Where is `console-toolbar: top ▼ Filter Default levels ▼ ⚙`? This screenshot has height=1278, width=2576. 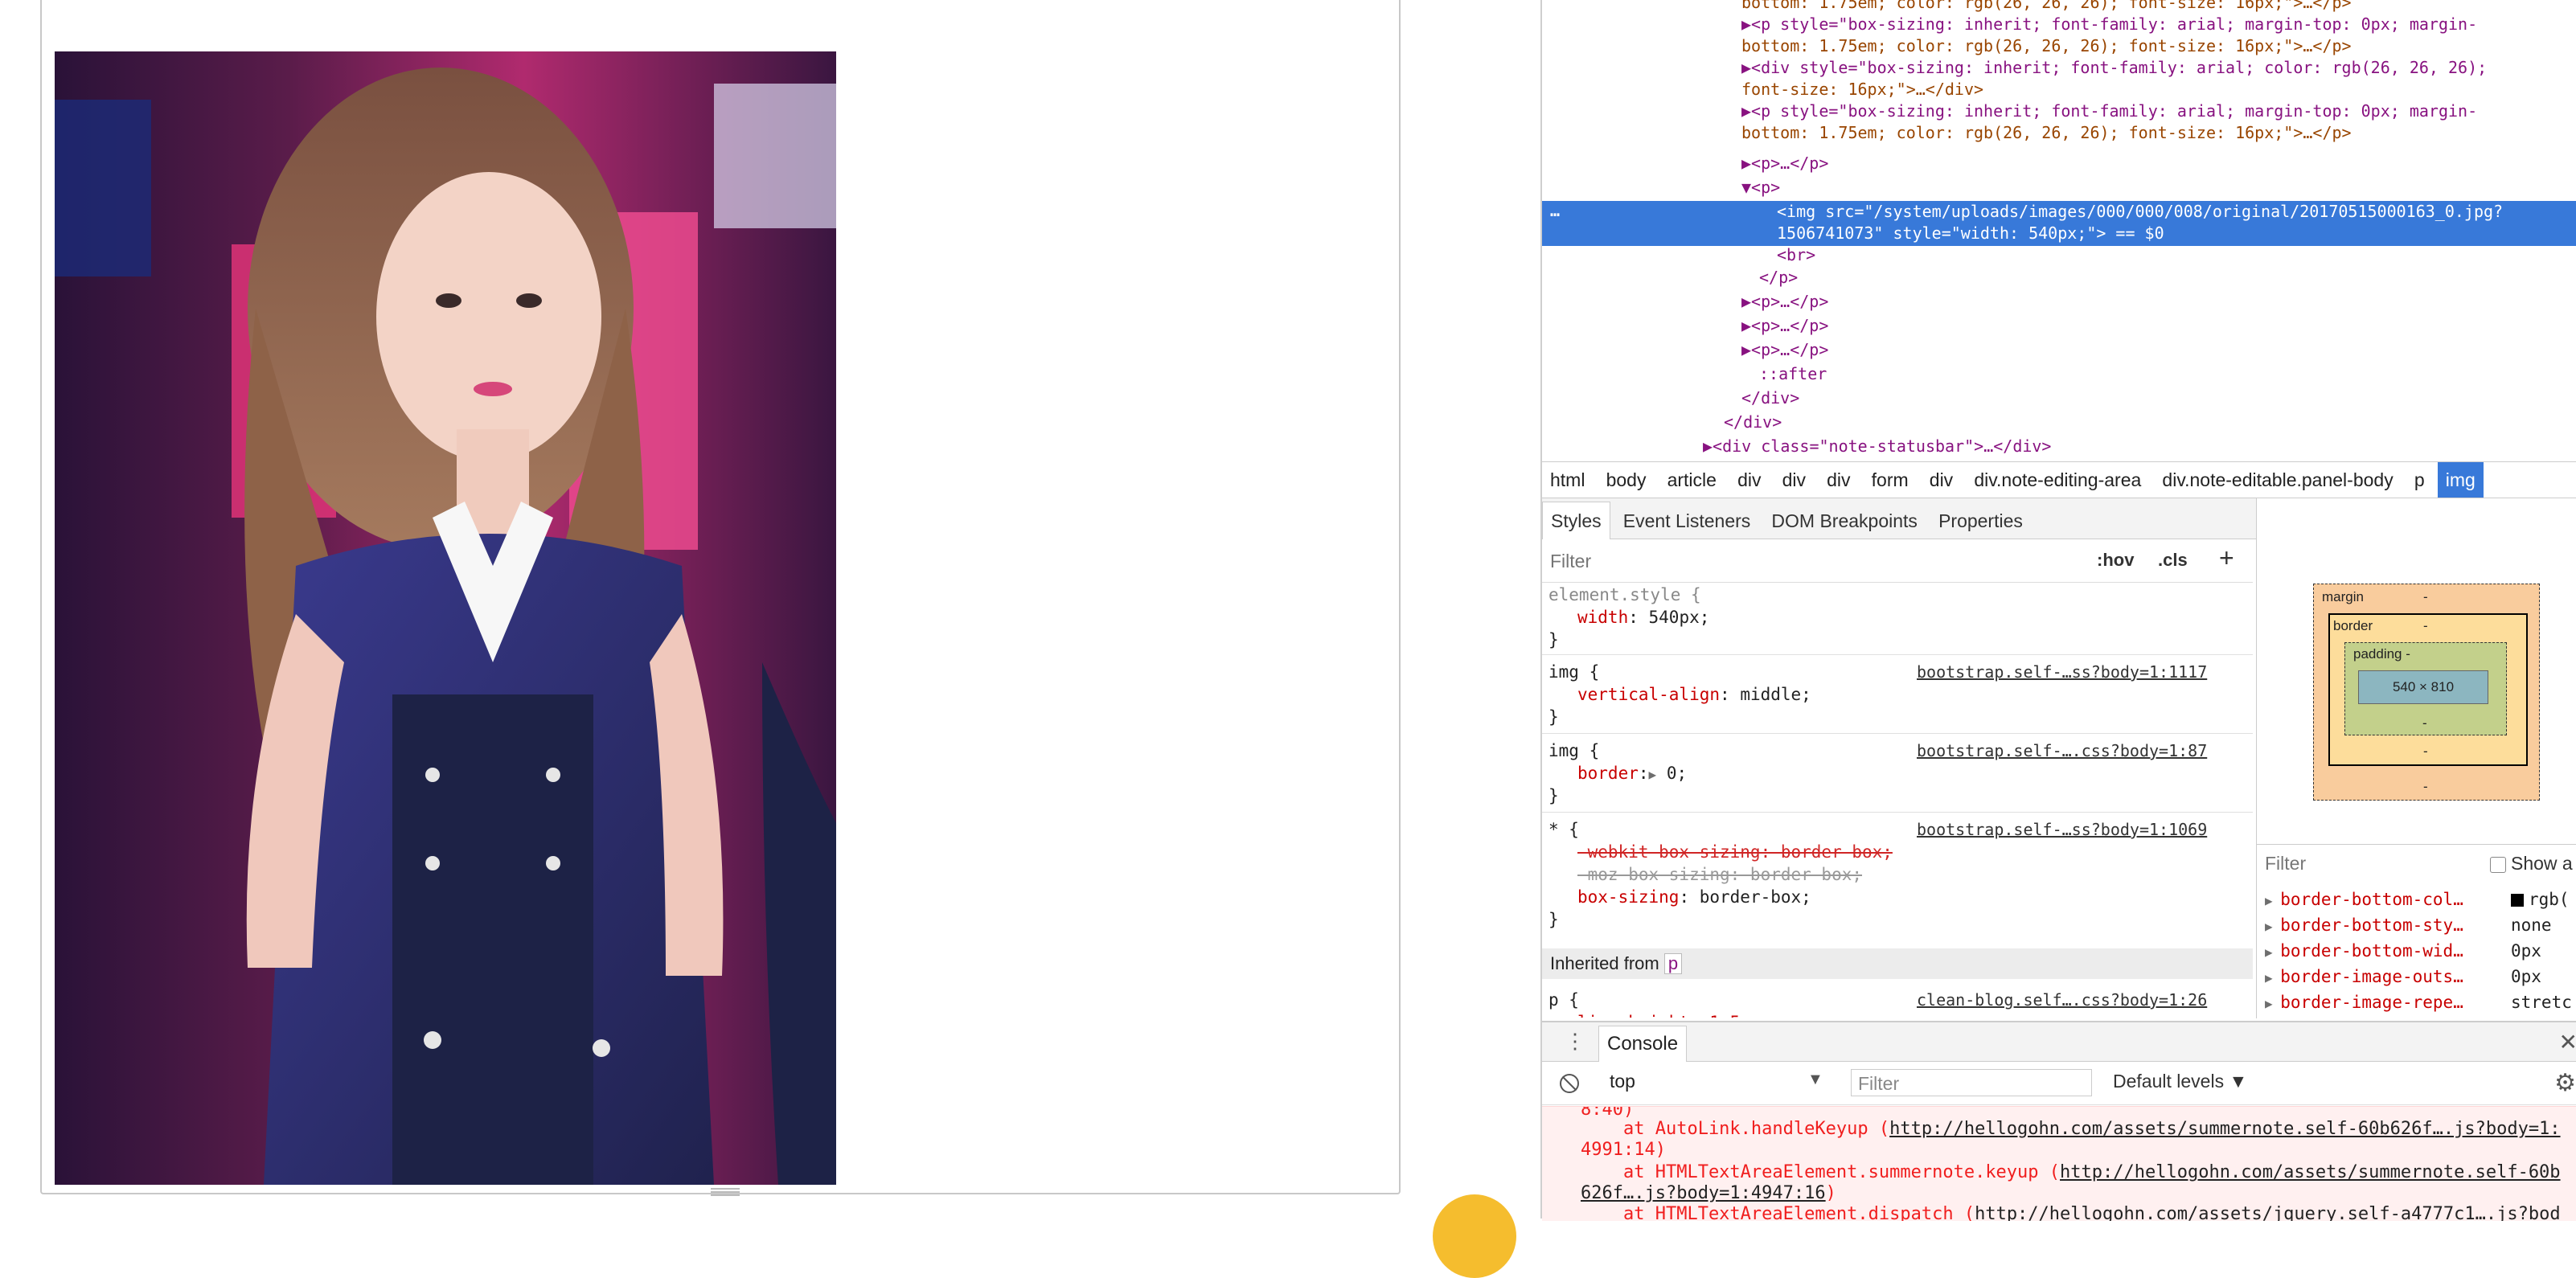
console-toolbar: top ▼ Filter Default levels ▼ ⚙ is located at coordinates (2059, 1084).